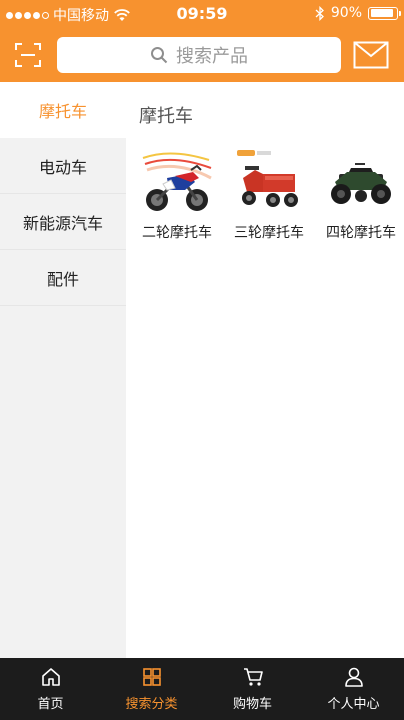 The height and width of the screenshot is (720, 404). I want to click on tab-category-search: 搜索分类, so click(151, 689).